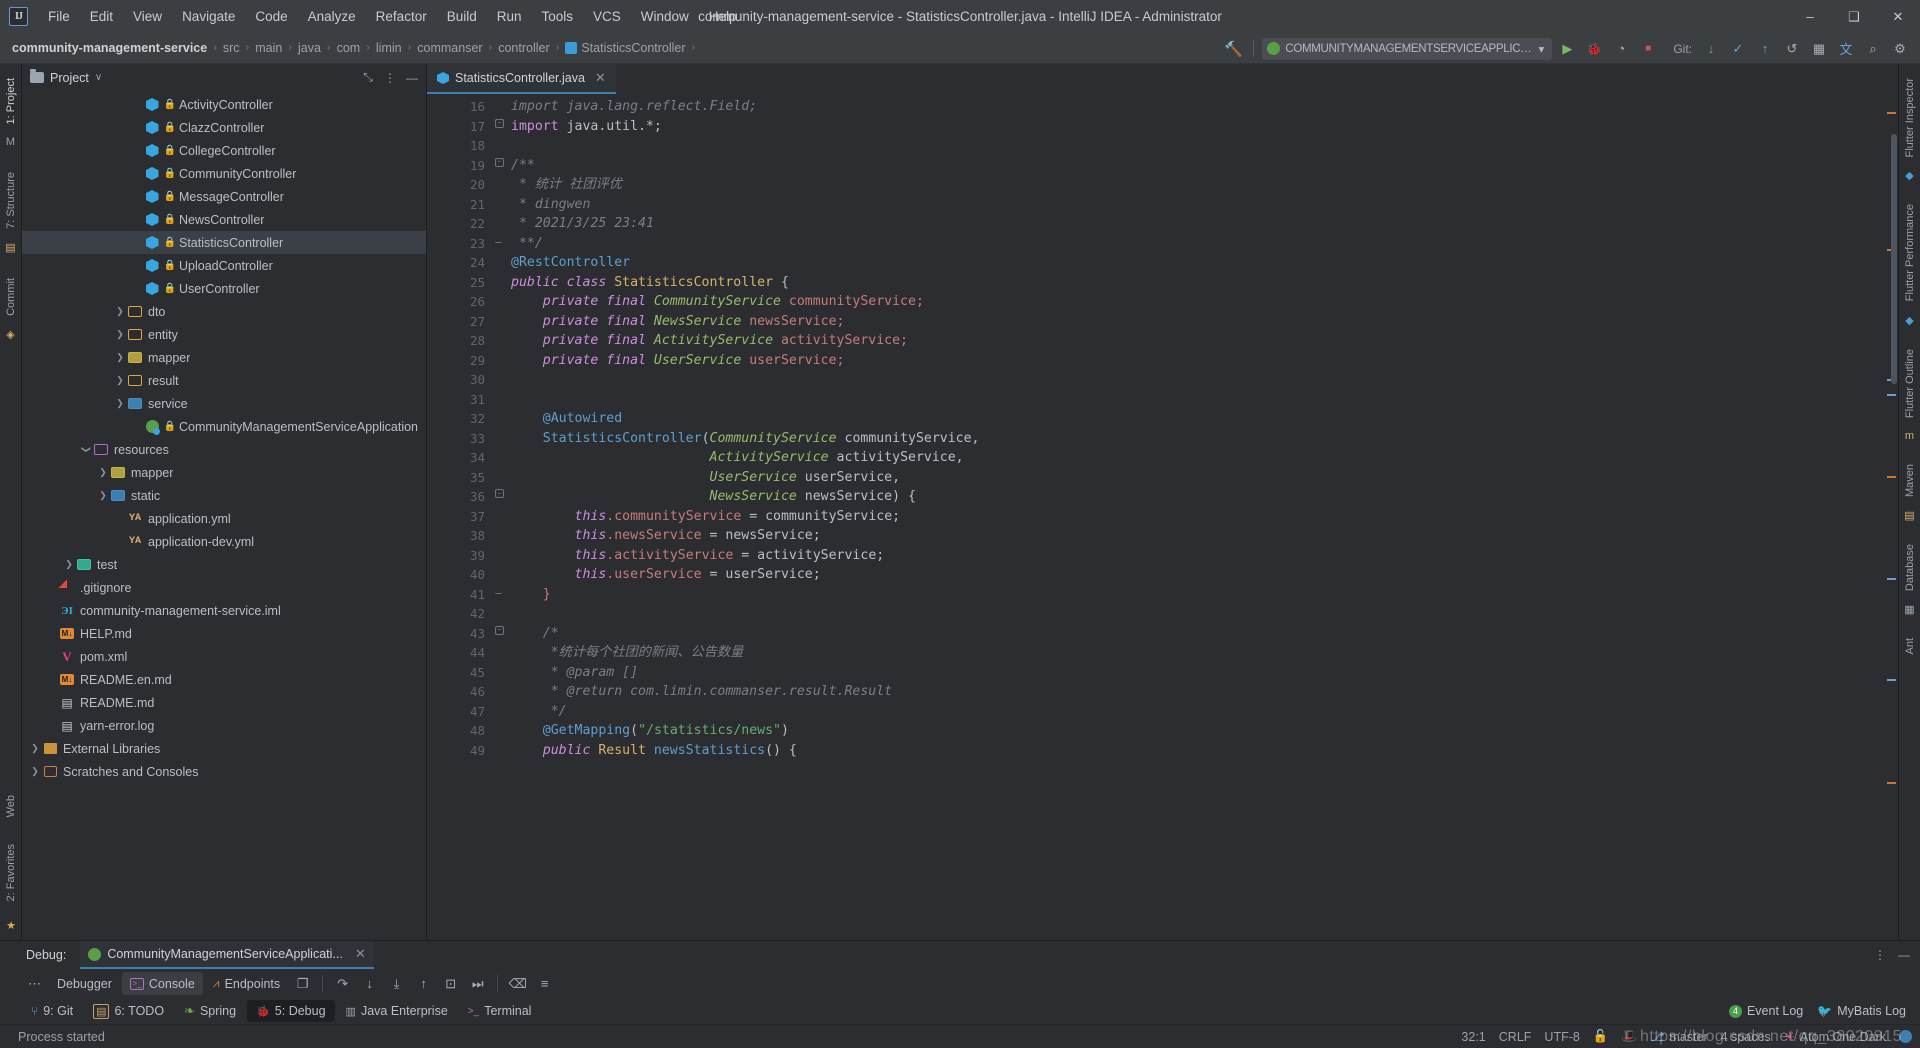 The height and width of the screenshot is (1048, 1920). Describe the element at coordinates (1601, 1036) in the screenshot. I see `lock-icon: 🔓` at that location.